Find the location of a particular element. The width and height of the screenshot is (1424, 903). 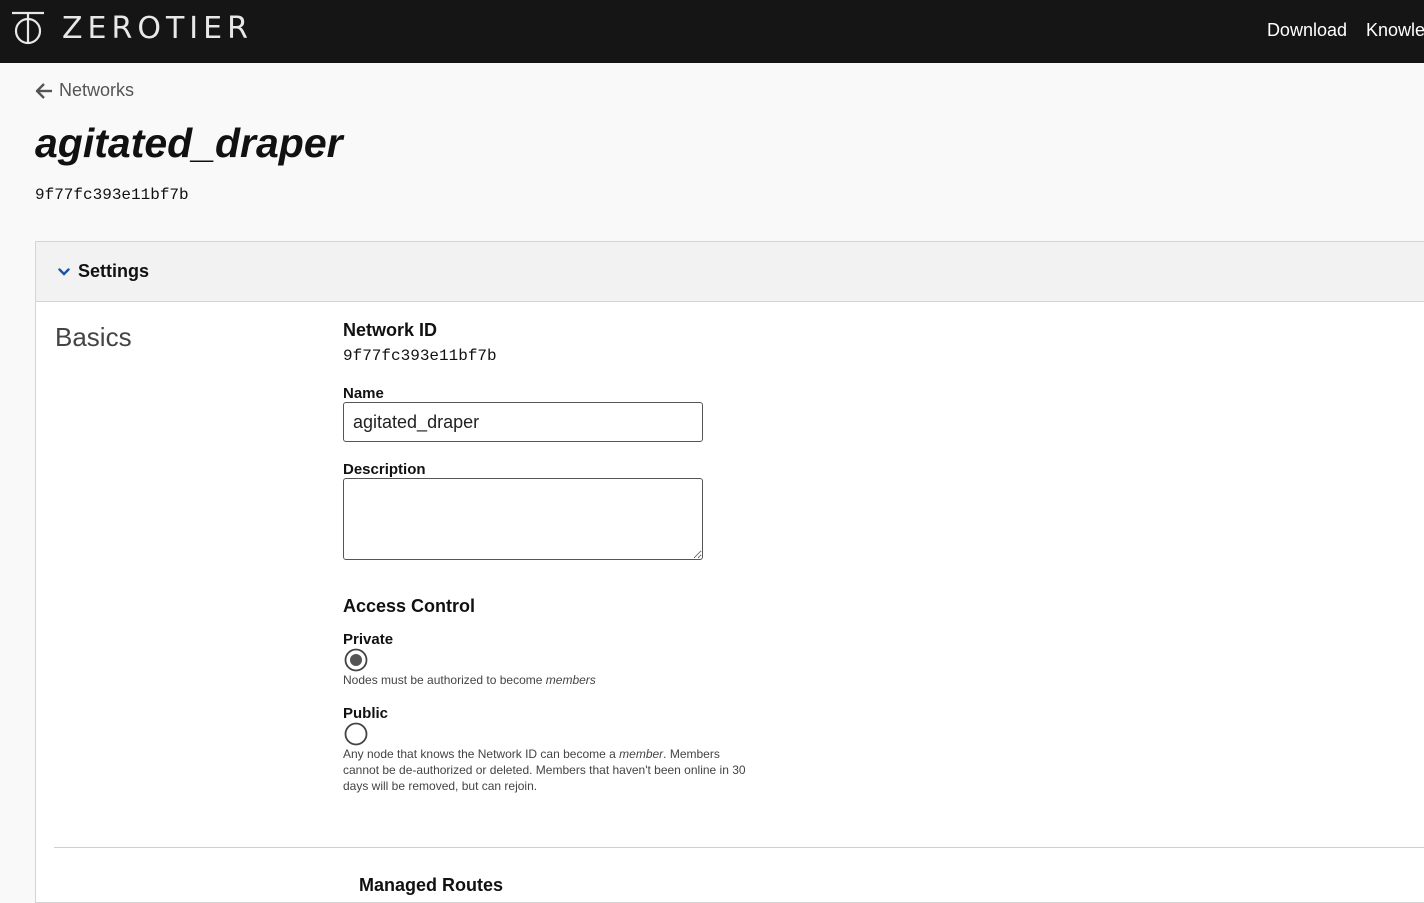

section-divider is located at coordinates (739, 847).